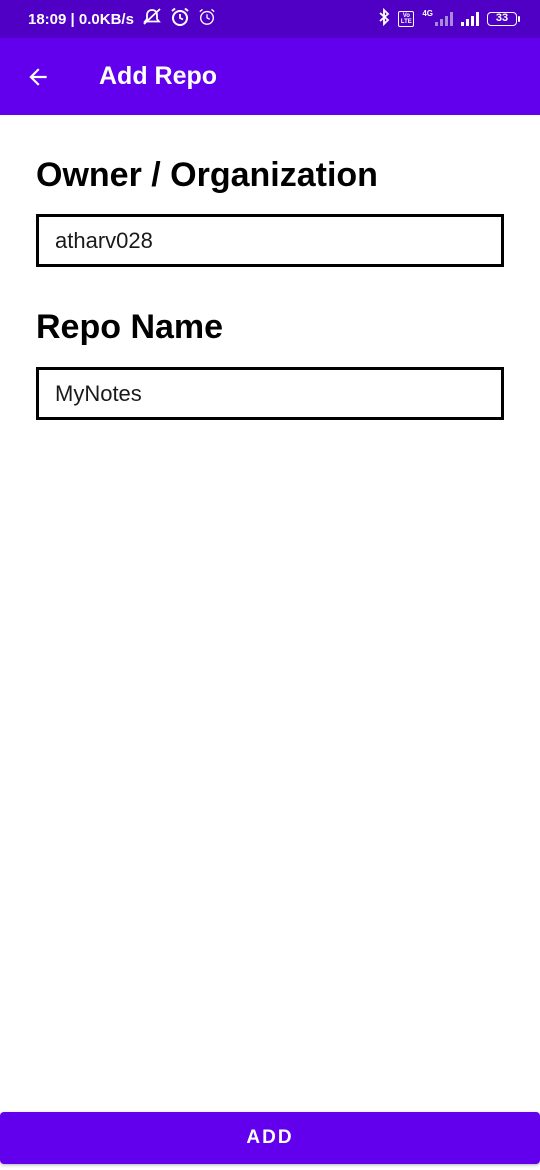  Describe the element at coordinates (207, 175) in the screenshot. I see `owner-label: Owner / Organization` at that location.